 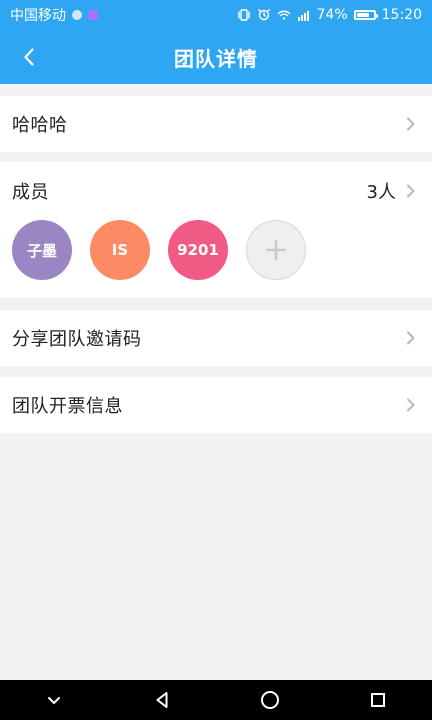 I want to click on members-label: 成员, so click(x=30, y=192).